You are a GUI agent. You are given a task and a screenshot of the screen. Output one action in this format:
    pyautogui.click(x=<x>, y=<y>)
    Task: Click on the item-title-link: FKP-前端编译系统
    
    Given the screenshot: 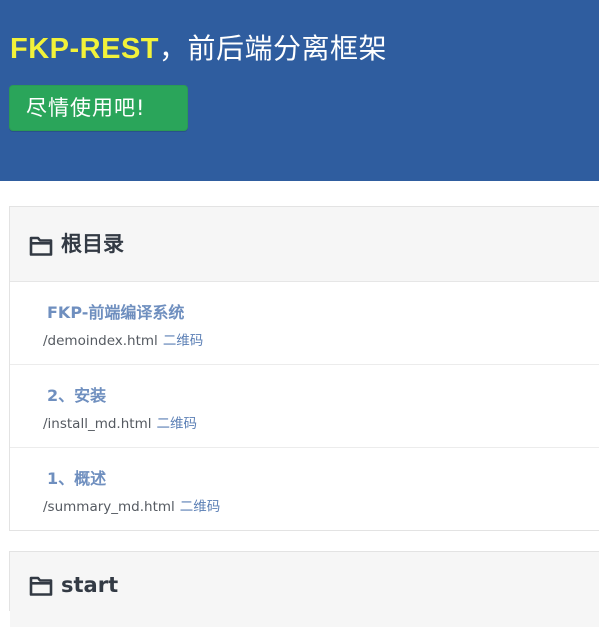 What is the action you would take?
    pyautogui.click(x=115, y=313)
    